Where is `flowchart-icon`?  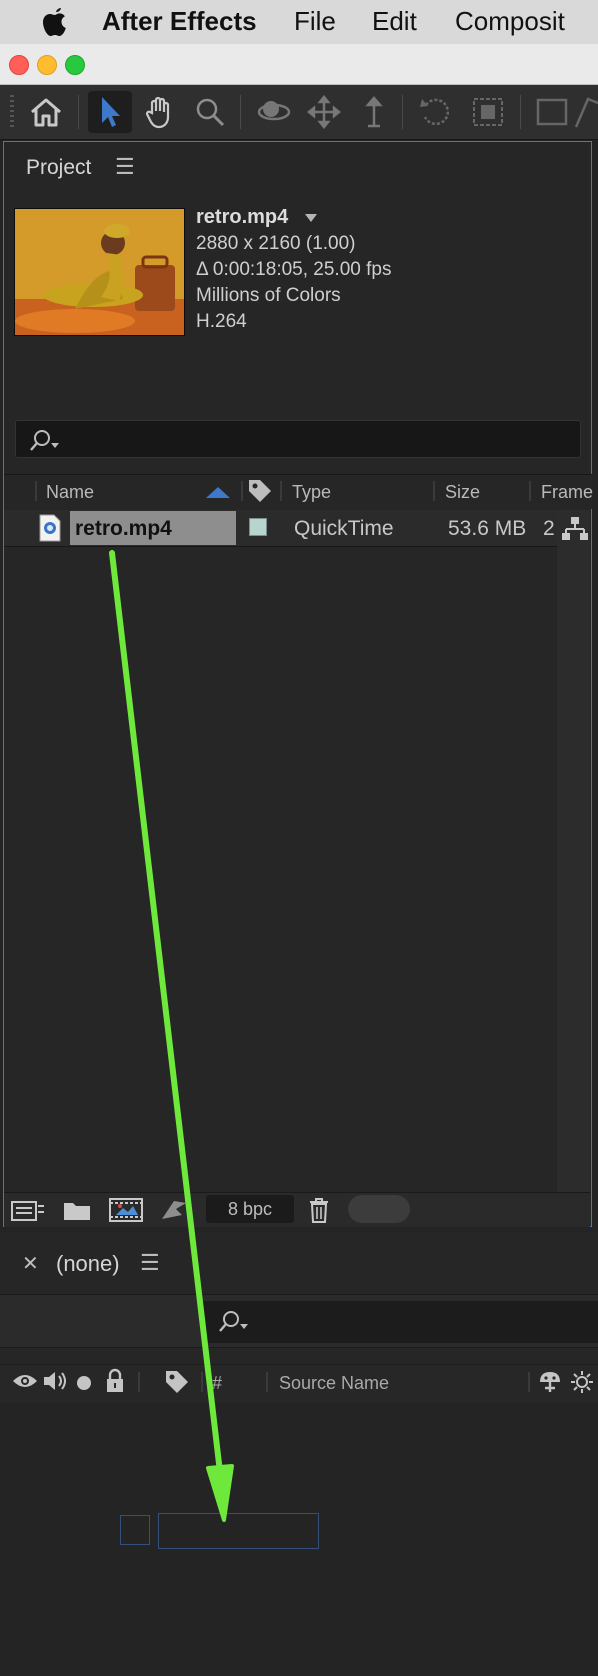
flowchart-icon is located at coordinates (575, 529).